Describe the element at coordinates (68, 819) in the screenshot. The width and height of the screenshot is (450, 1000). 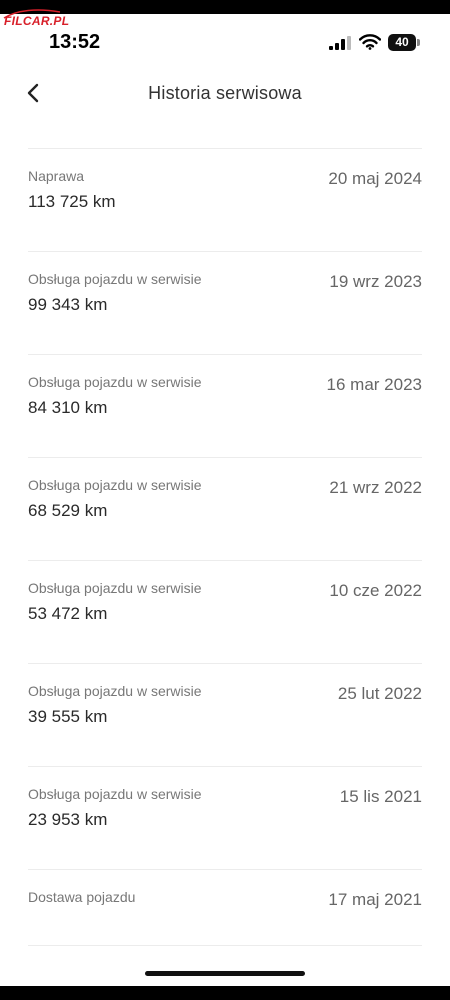
I see `history-item-mileage: 23 953 km` at that location.